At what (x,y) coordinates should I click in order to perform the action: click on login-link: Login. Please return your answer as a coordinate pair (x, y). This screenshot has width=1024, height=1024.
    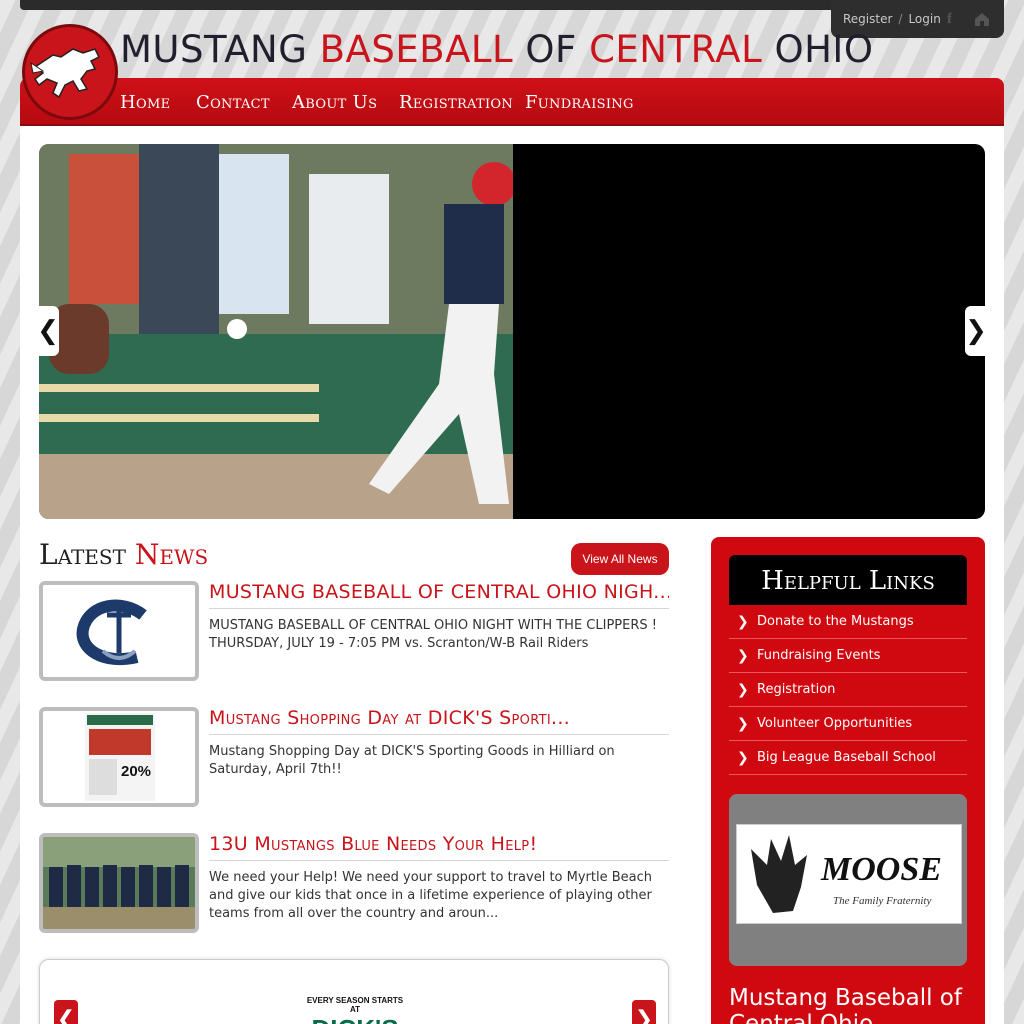
    Looking at the image, I should click on (924, 19).